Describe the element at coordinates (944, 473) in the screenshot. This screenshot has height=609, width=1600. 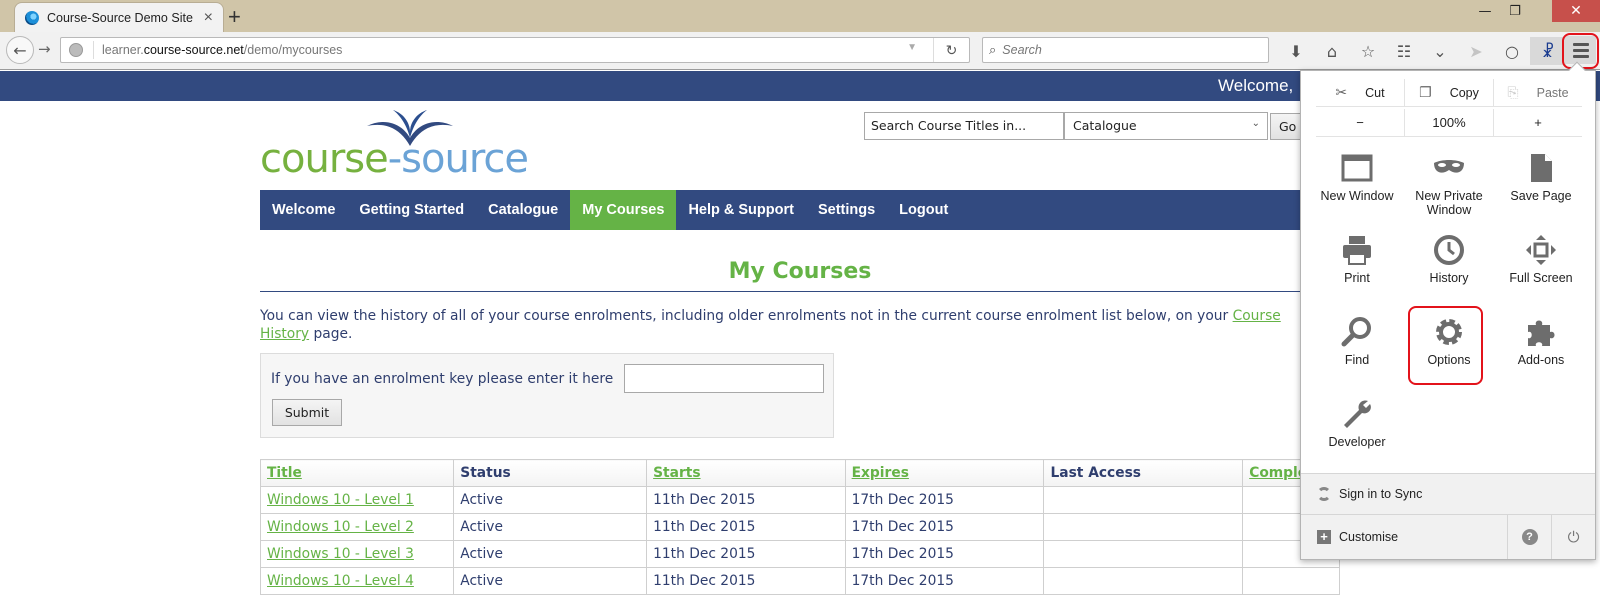
I see `header-expires: Expires` at that location.